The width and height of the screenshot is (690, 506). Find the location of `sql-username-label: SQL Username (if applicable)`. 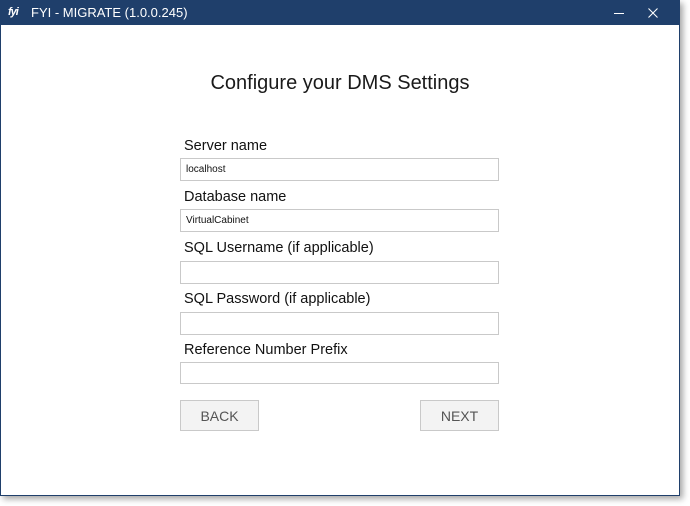

sql-username-label: SQL Username (if applicable) is located at coordinates (279, 248).